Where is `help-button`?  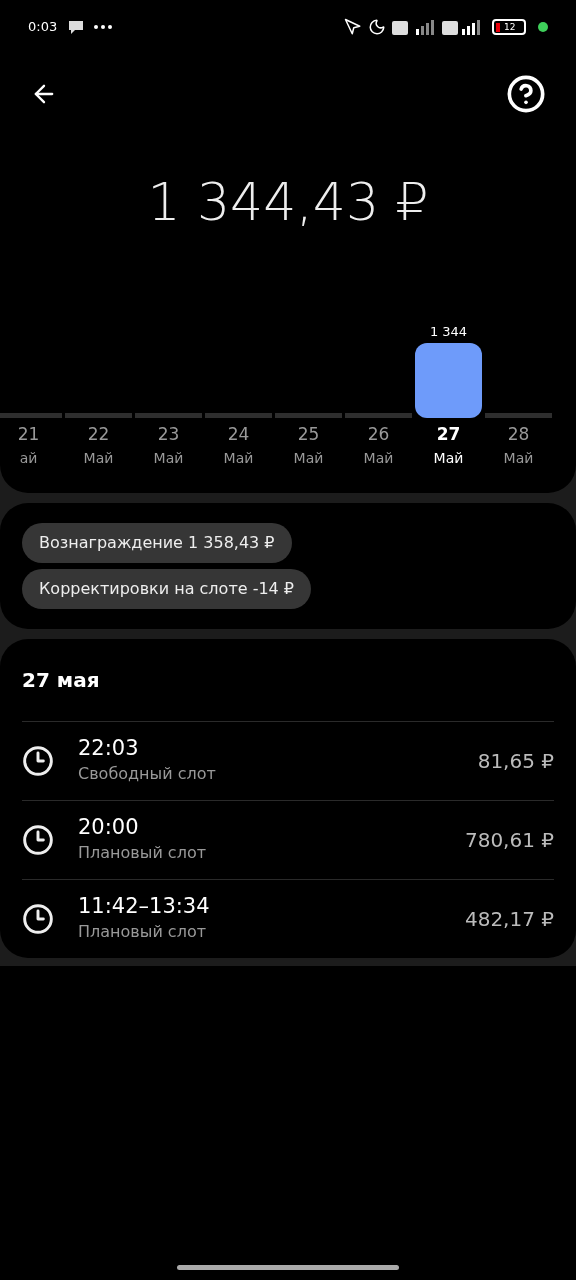 help-button is located at coordinates (526, 94).